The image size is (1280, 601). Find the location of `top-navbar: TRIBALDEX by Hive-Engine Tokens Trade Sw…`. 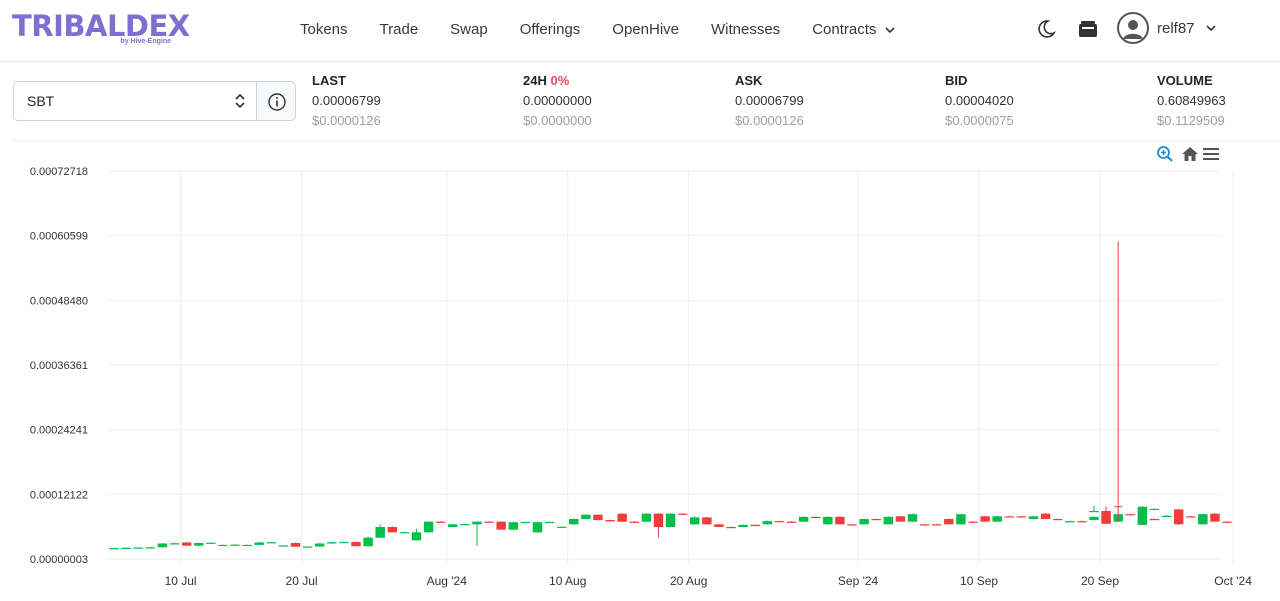

top-navbar: TRIBALDEX by Hive-Engine Tokens Trade Sw… is located at coordinates (640, 31).